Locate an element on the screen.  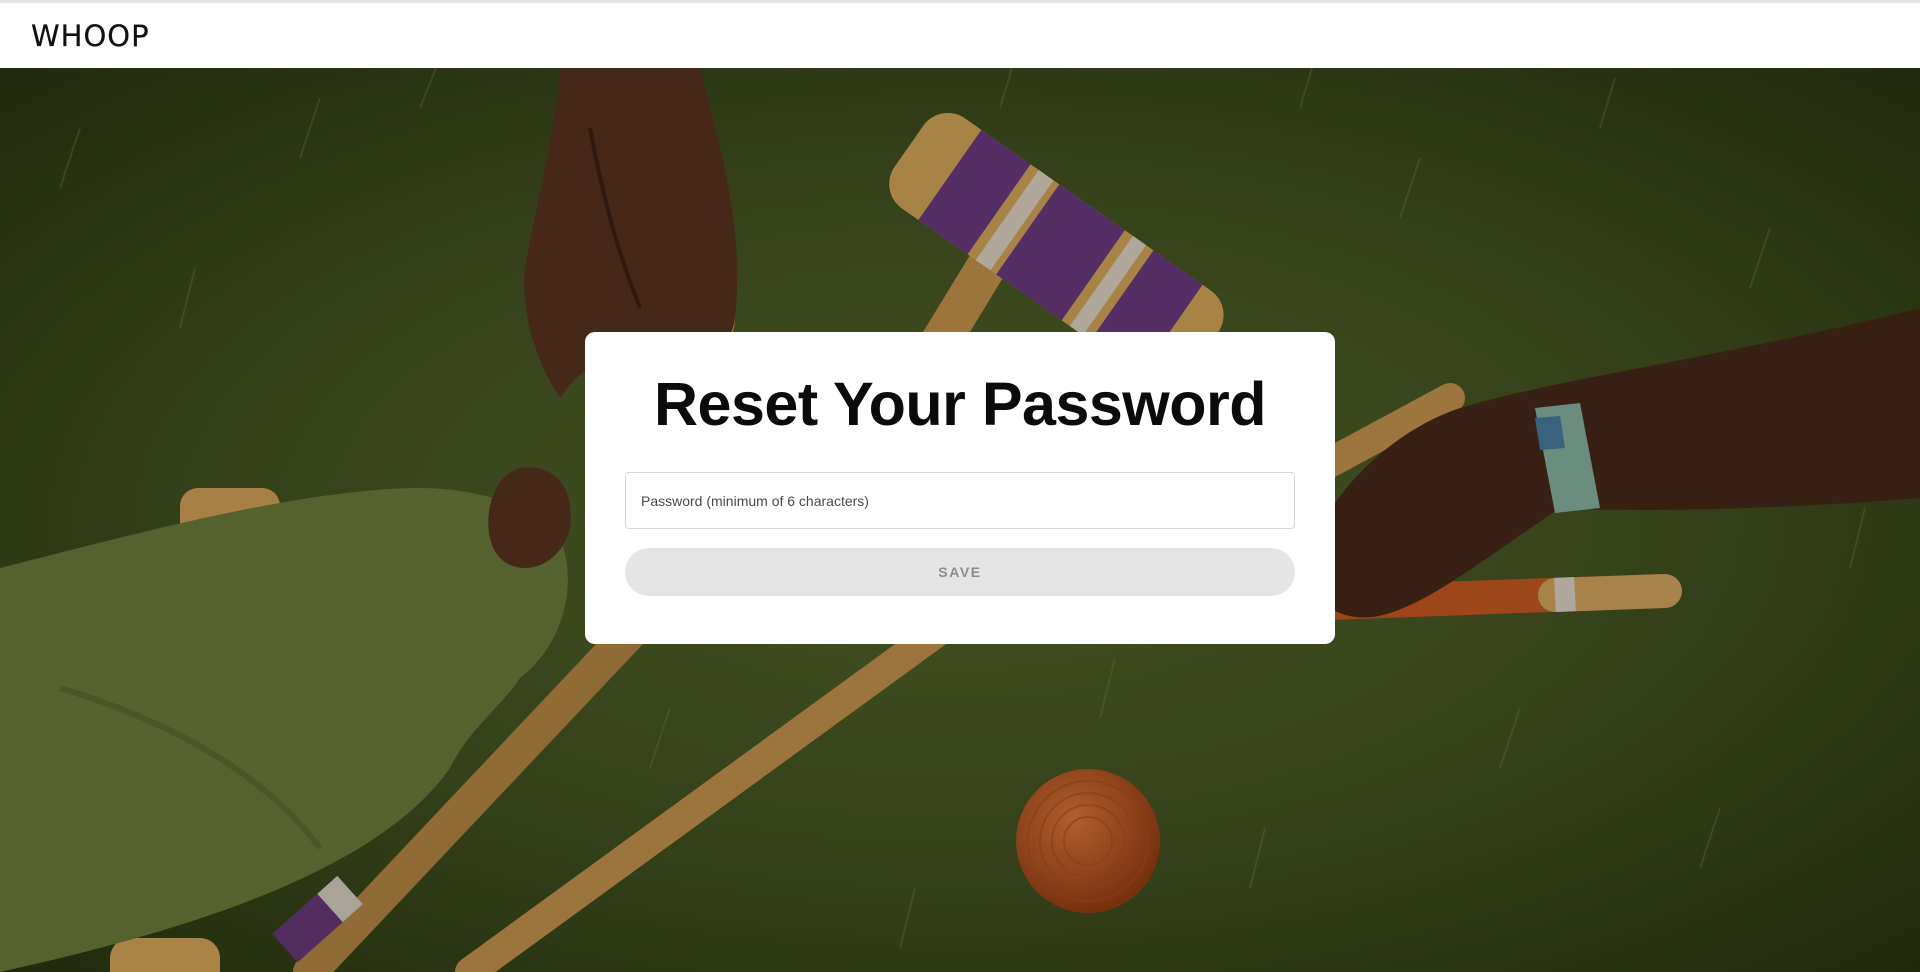
password-input is located at coordinates (960, 500).